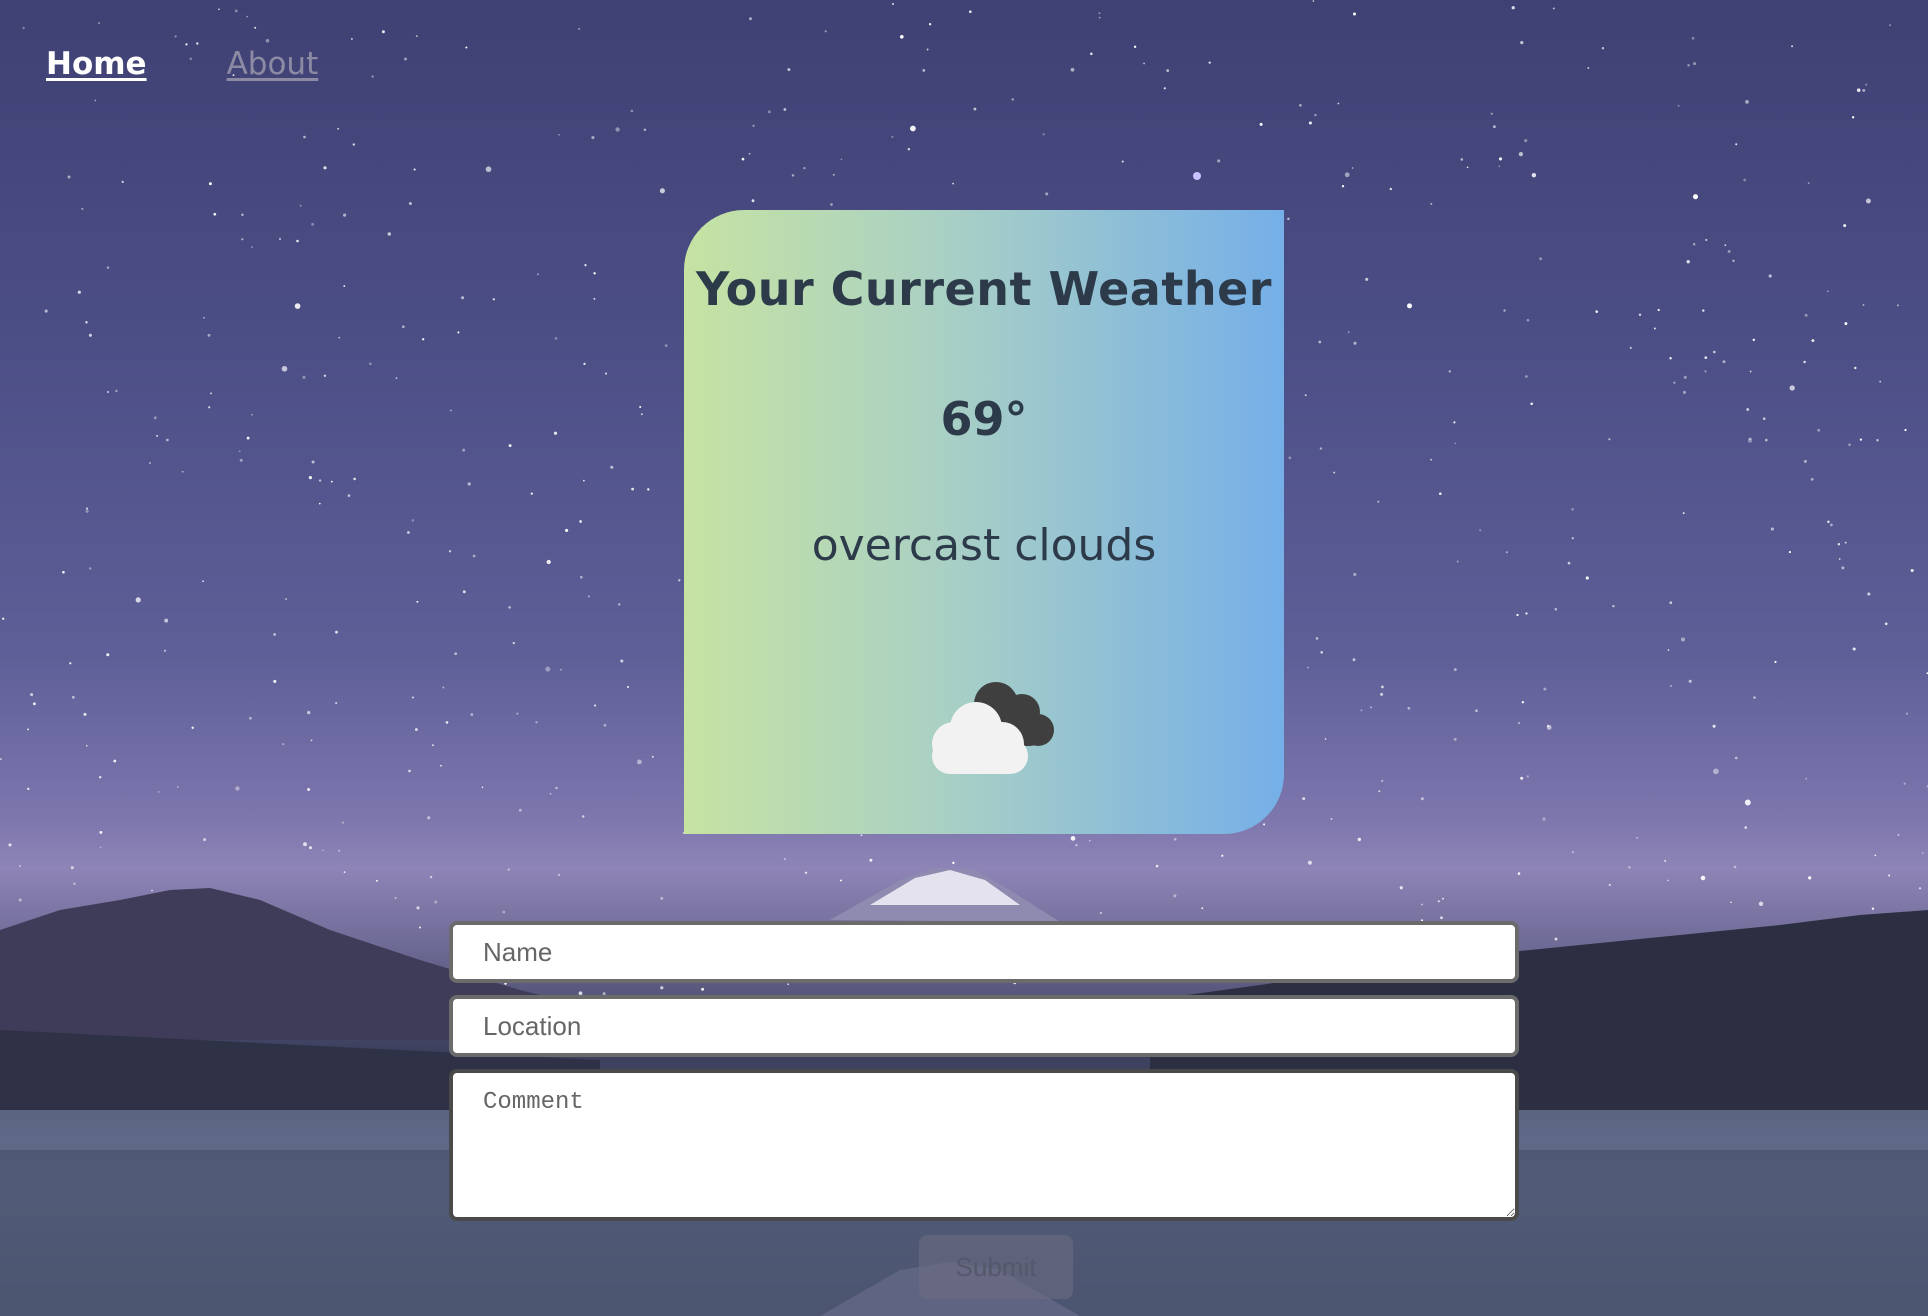  What do you see at coordinates (984, 545) in the screenshot?
I see `weather-description: overcast clouds` at bounding box center [984, 545].